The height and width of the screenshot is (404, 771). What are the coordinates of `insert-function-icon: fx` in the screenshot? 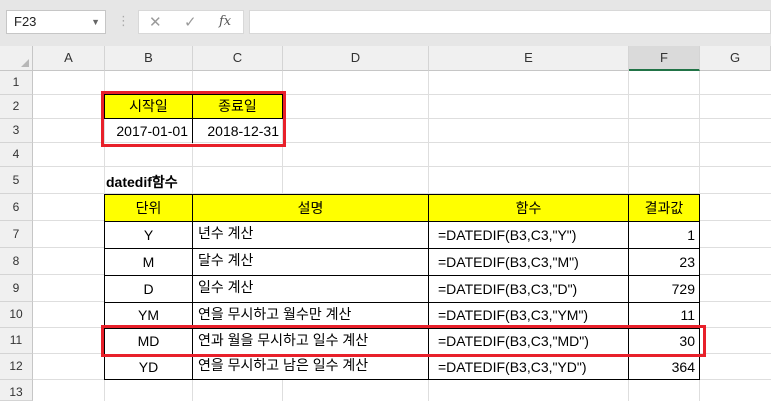 It's located at (225, 21).